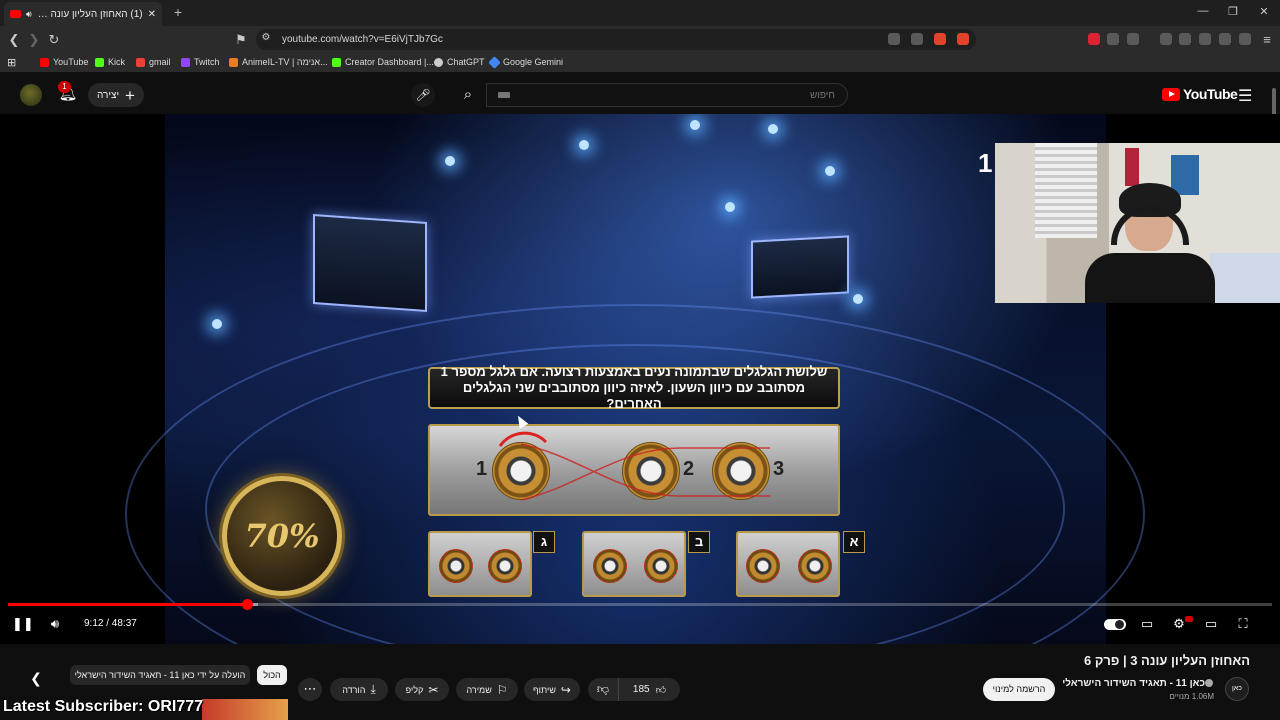 The height and width of the screenshot is (720, 1280). I want to click on brave-rewards-icon, so click(963, 39).